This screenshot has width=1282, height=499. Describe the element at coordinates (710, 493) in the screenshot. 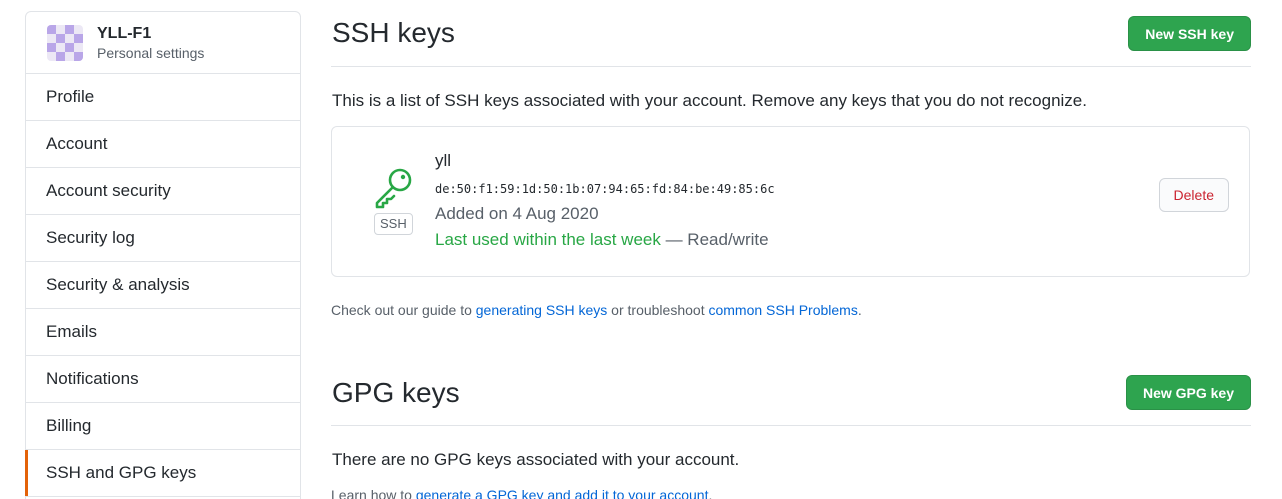

I see `learn-suffix: .` at that location.